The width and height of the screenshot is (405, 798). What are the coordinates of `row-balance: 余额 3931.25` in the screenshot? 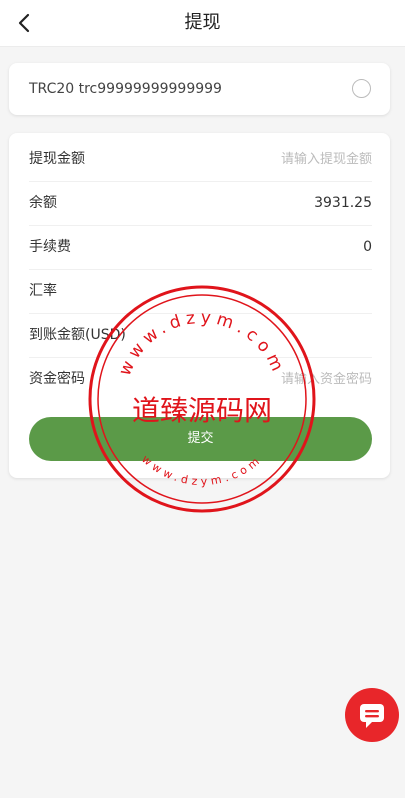 It's located at (200, 203).